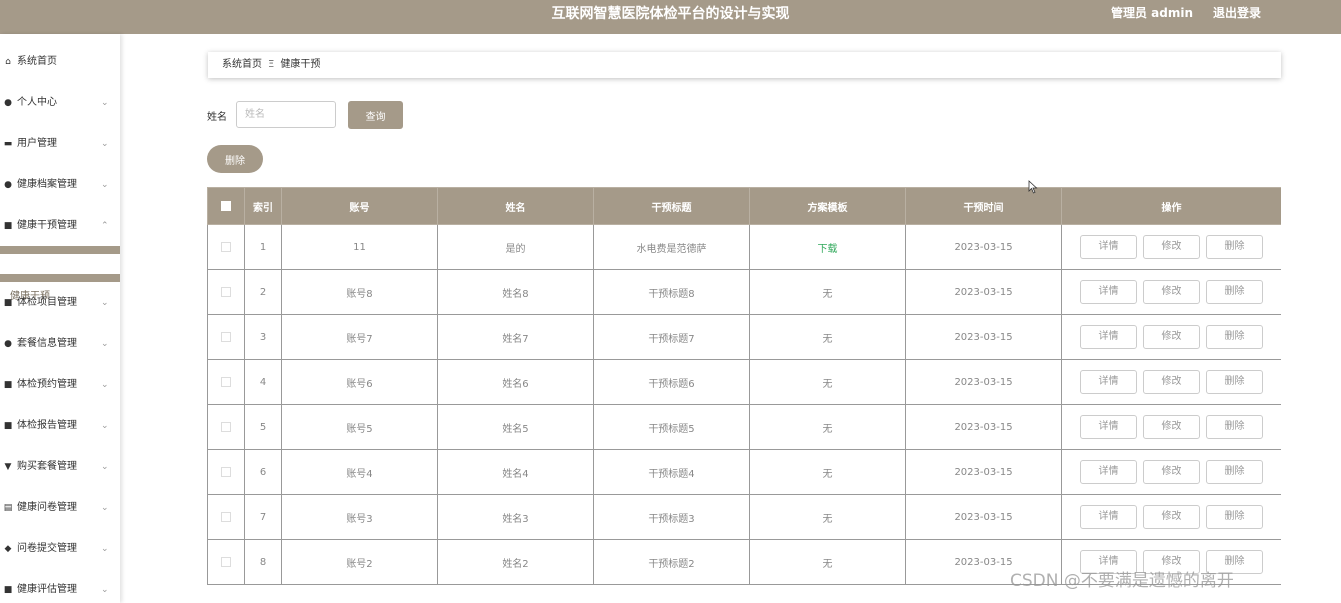 Image resolution: width=1341 pixels, height=603 pixels. I want to click on cell-text: 账号6, so click(359, 384).